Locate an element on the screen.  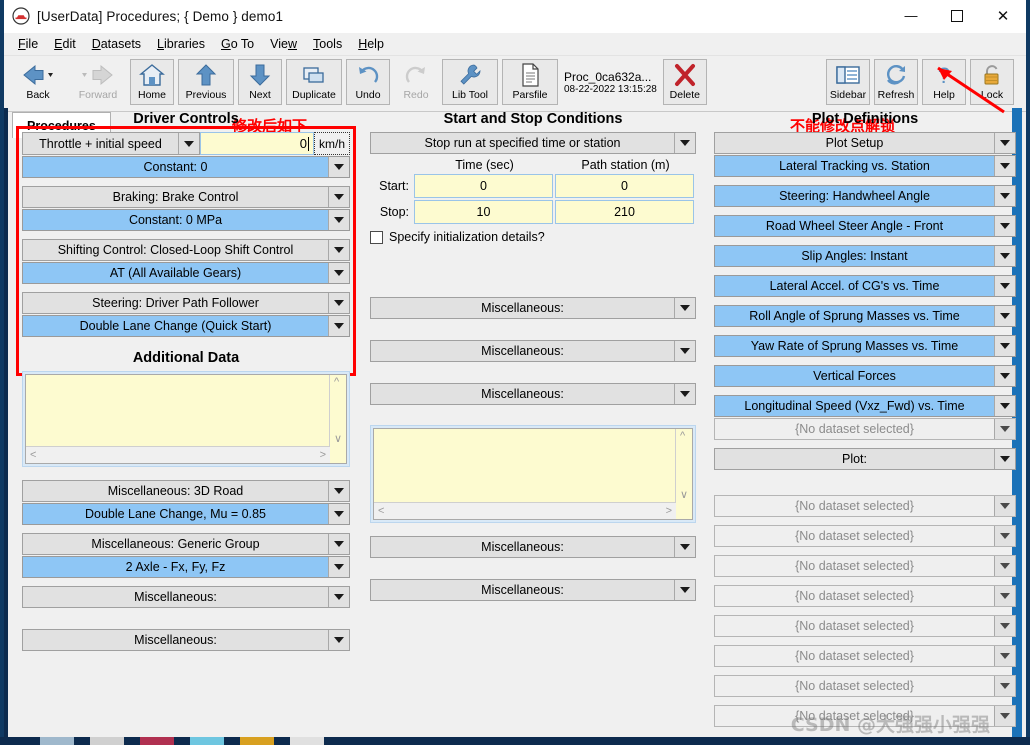
throttle-mode-dropdown: Throttle + initial speed is located at coordinates (111, 143).